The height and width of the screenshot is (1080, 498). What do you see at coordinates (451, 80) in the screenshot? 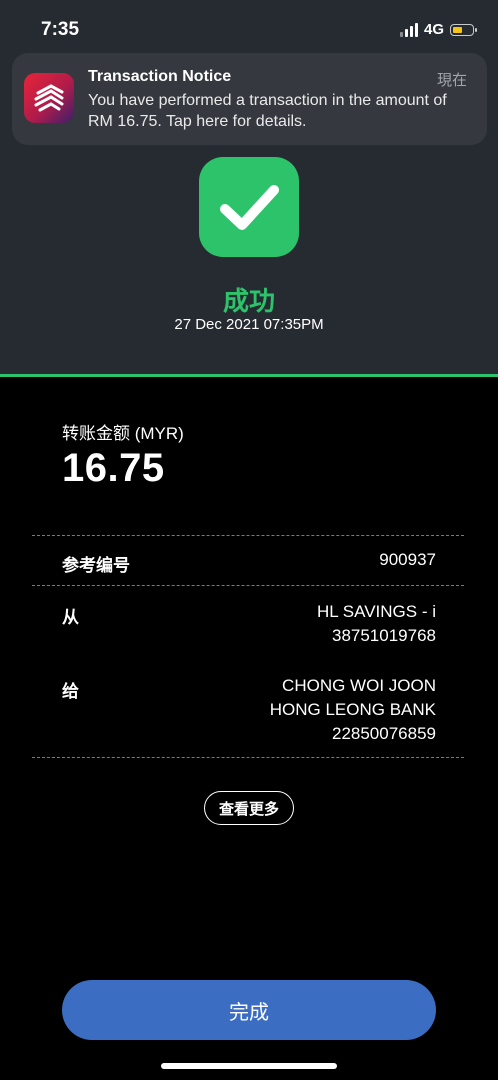
I see `notification-time: 現在` at bounding box center [451, 80].